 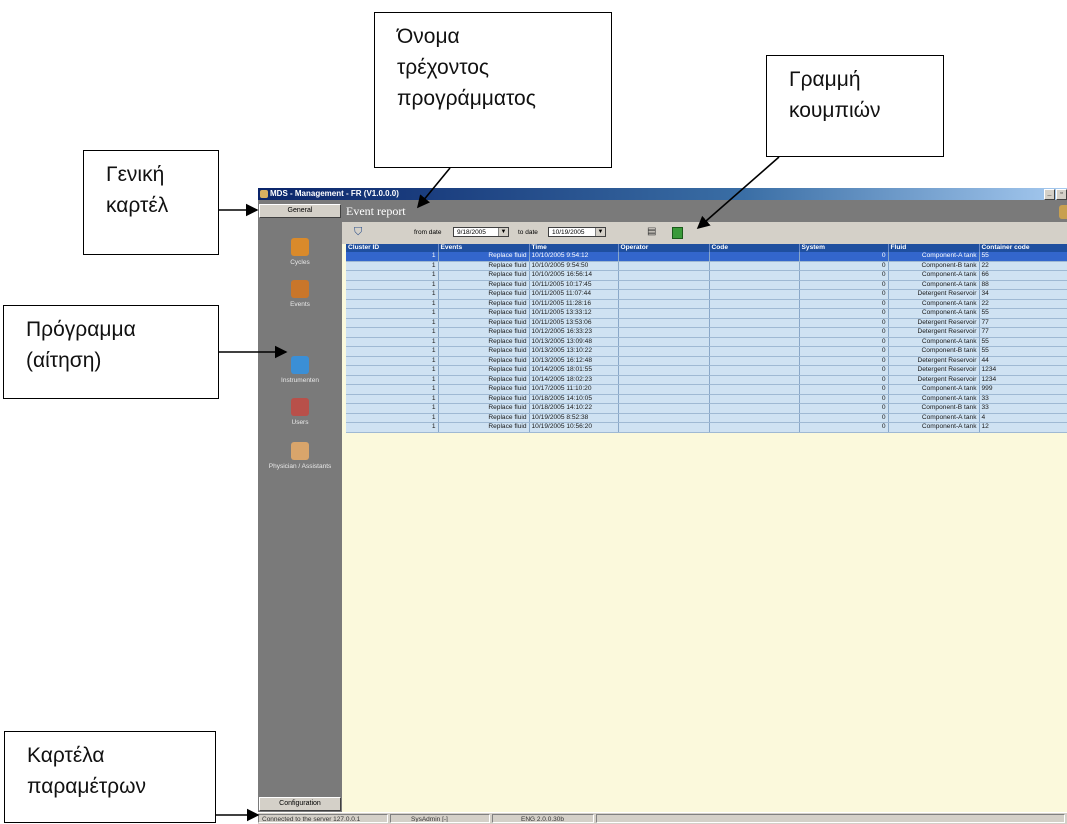 I want to click on table-cell: 10/19/2005 10:56:20, so click(x=574, y=427).